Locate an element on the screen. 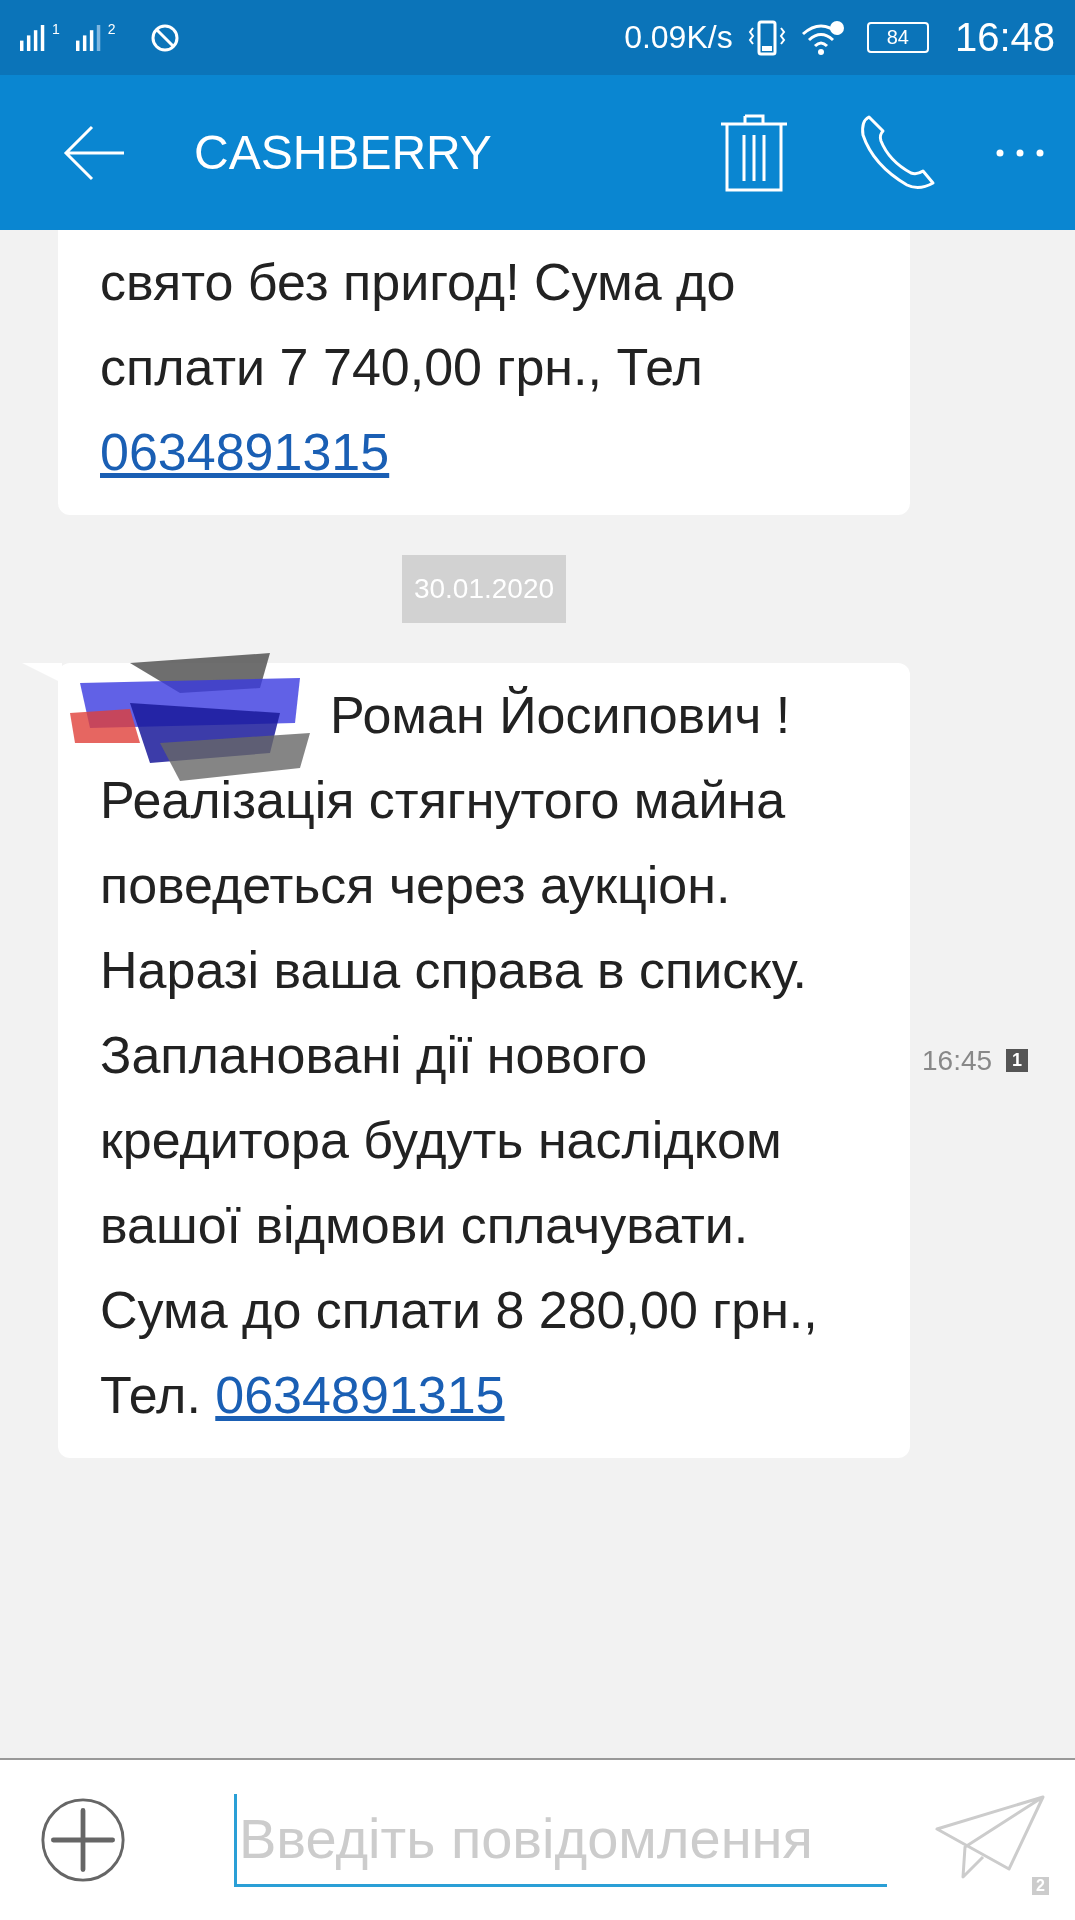 The height and width of the screenshot is (1920, 1075). battery-level: 84 is located at coordinates (897, 37).